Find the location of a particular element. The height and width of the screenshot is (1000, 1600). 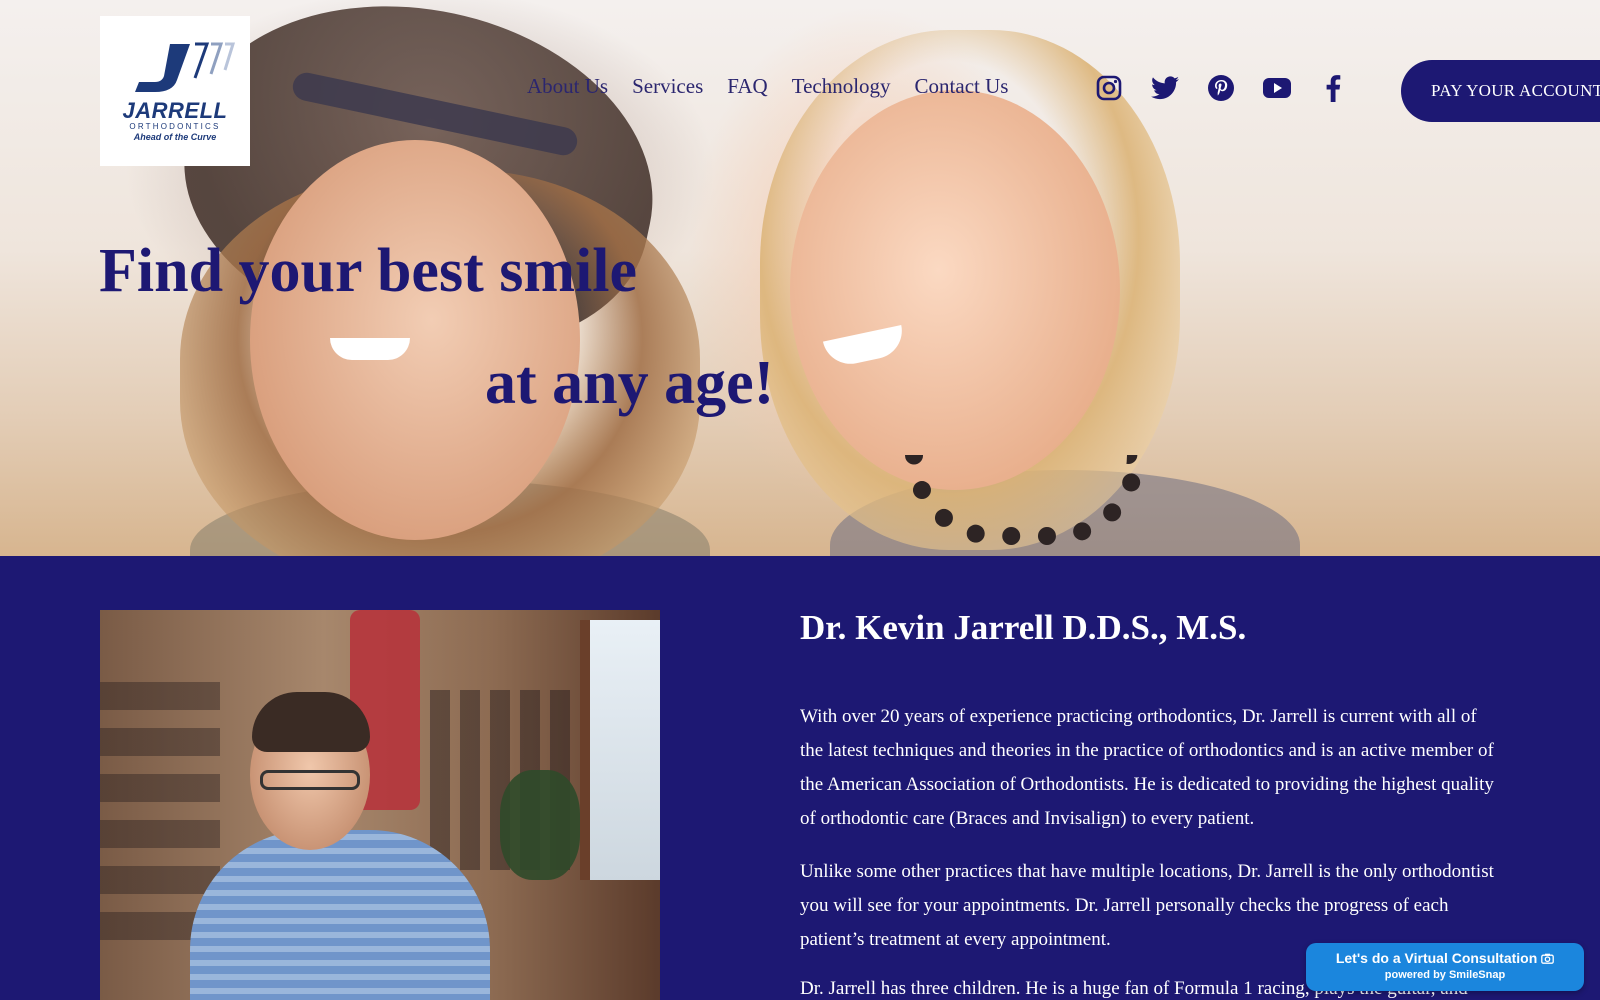

nav-about-us: About Us is located at coordinates (567, 86).